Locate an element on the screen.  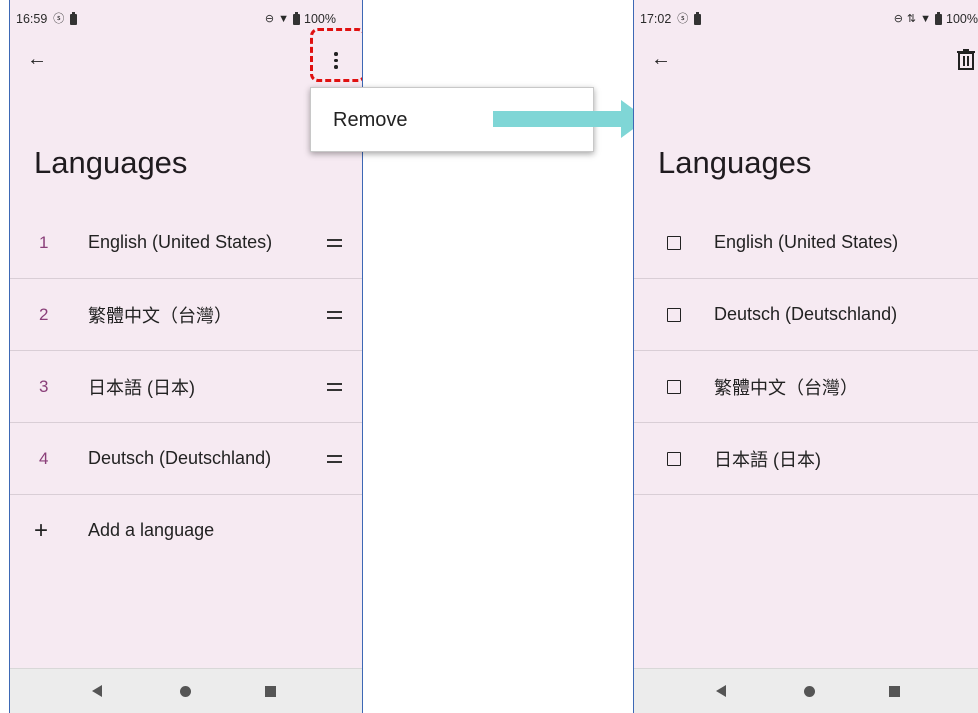
language-row: 日本語 (日本) is located at coordinates (806, 459).